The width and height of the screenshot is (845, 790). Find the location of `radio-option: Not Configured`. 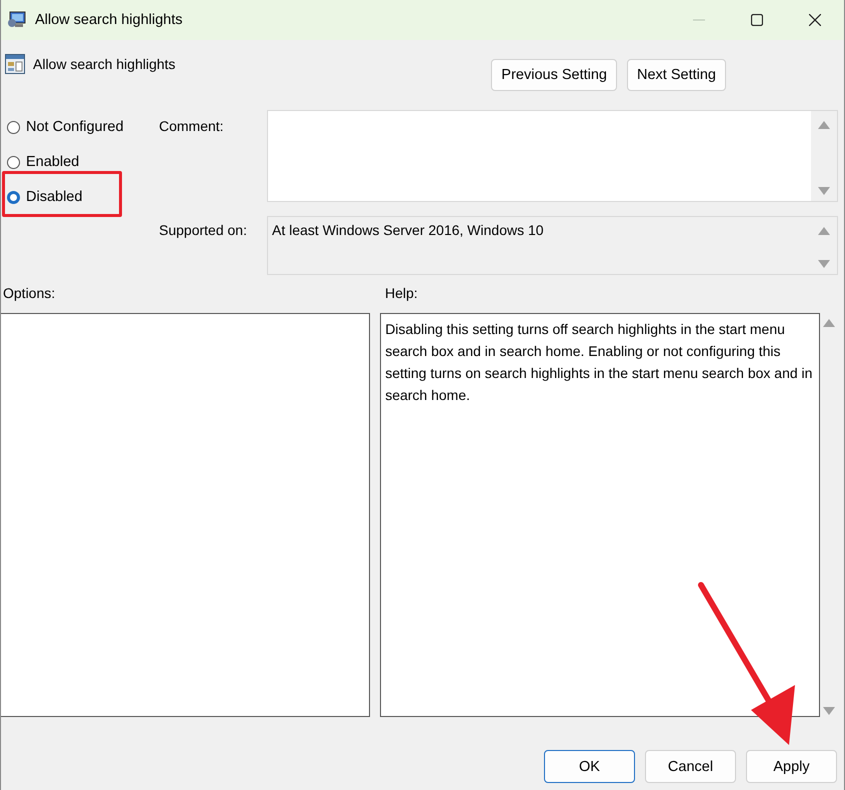

radio-option: Not Configured is located at coordinates (65, 127).